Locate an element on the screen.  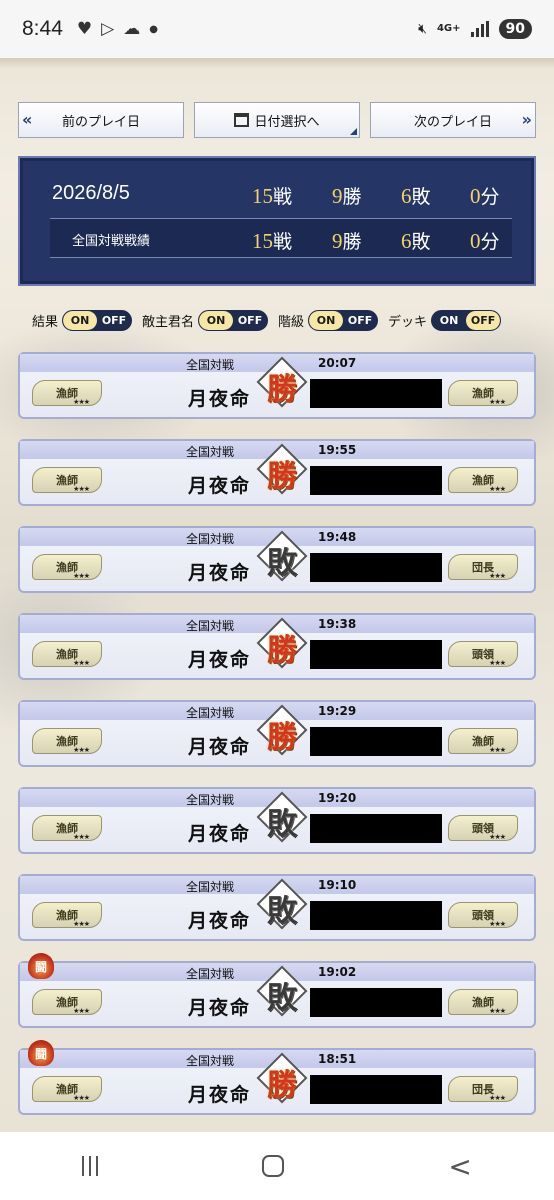
battle-card: 全国対戦 19:20 漁師 ★★★ 月夜命敗 頭領 ★★★ is located at coordinates (277, 820).